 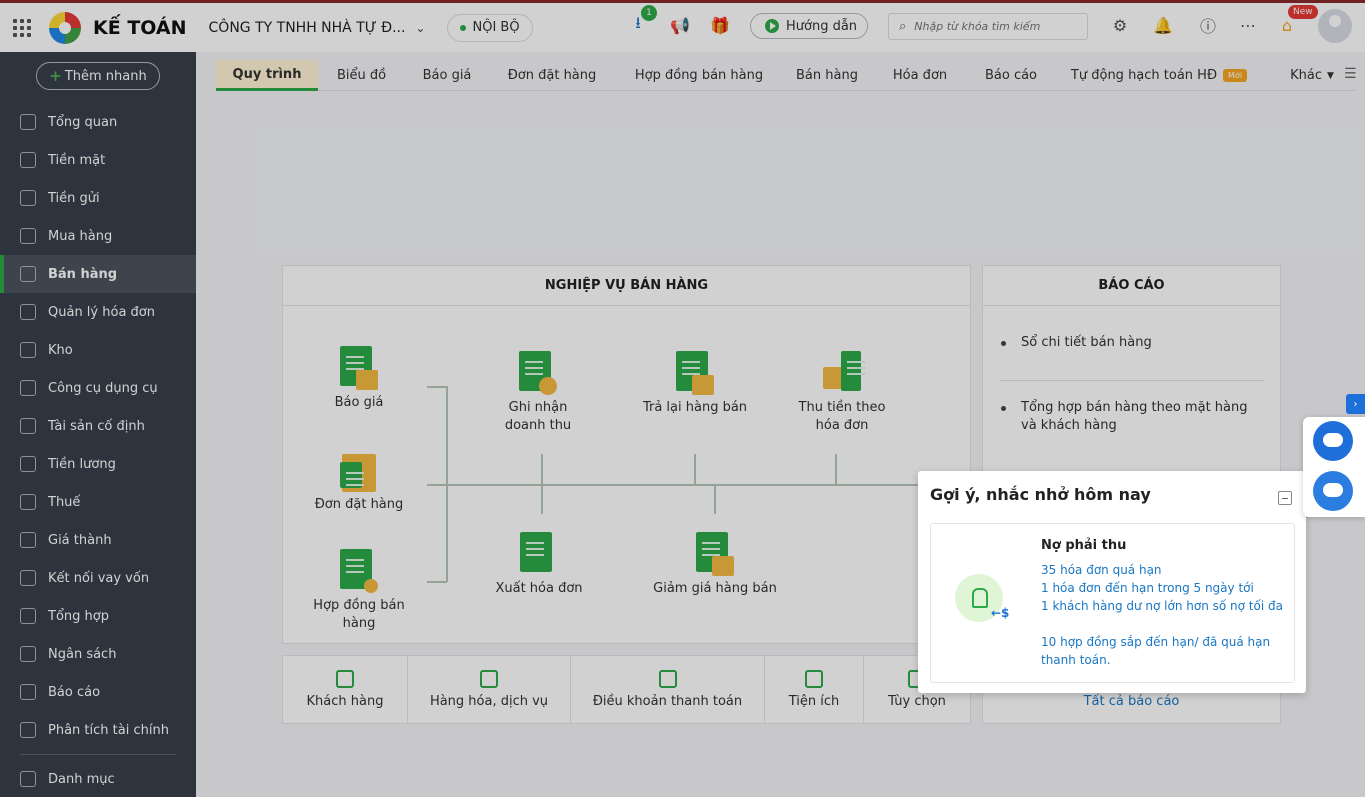 I want to click on support-panel, so click(x=1334, y=467).